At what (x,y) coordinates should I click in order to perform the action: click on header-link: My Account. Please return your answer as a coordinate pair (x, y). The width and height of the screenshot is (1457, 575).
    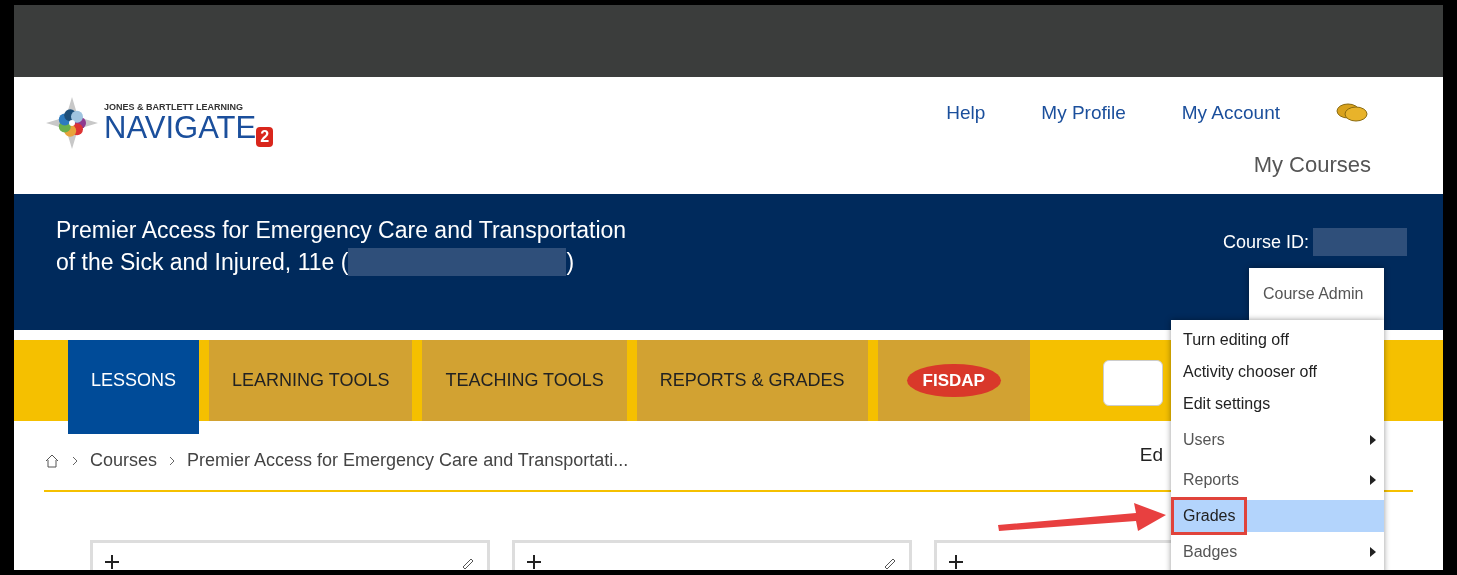
    Looking at the image, I should click on (1230, 113).